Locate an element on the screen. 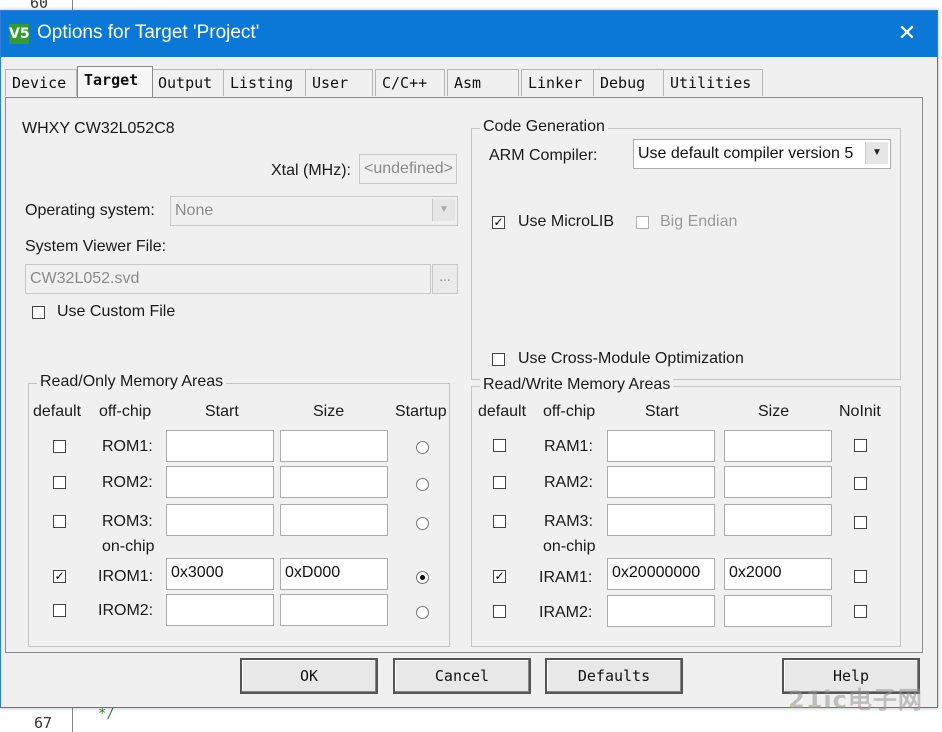 The height and width of the screenshot is (732, 942). irom2-size-field is located at coordinates (334, 610).